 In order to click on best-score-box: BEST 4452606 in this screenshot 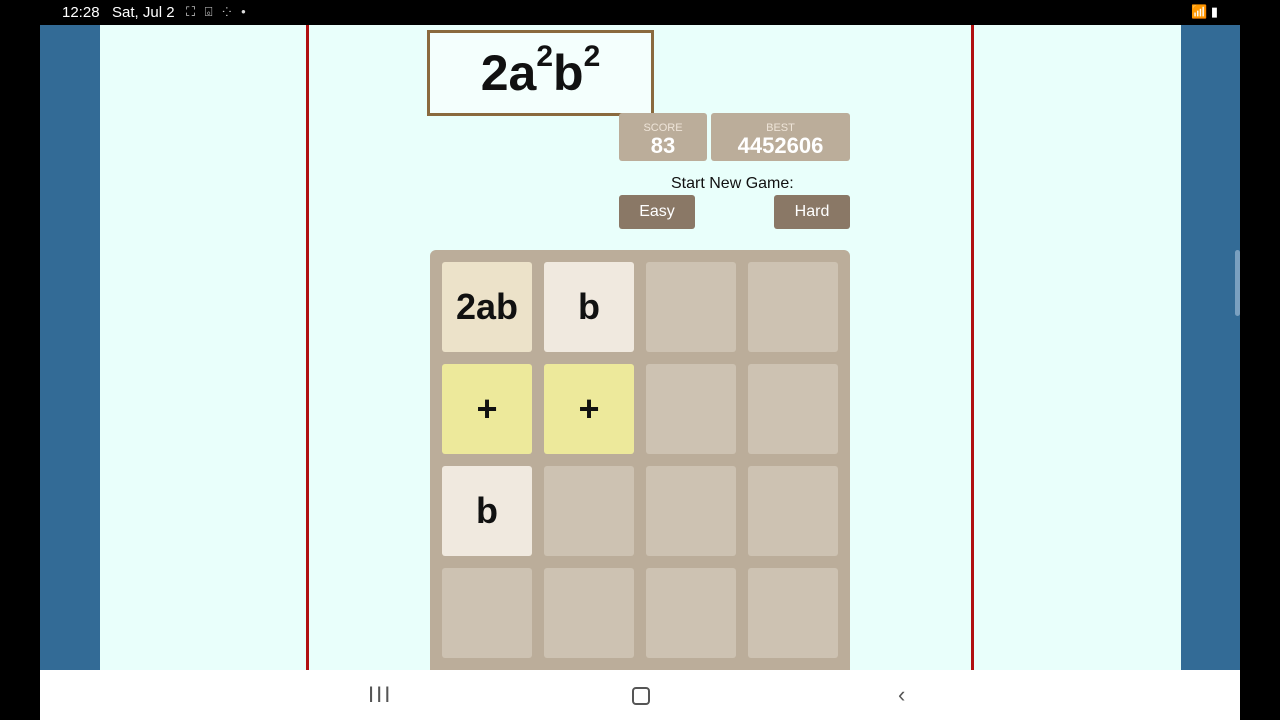, I will do `click(780, 137)`.